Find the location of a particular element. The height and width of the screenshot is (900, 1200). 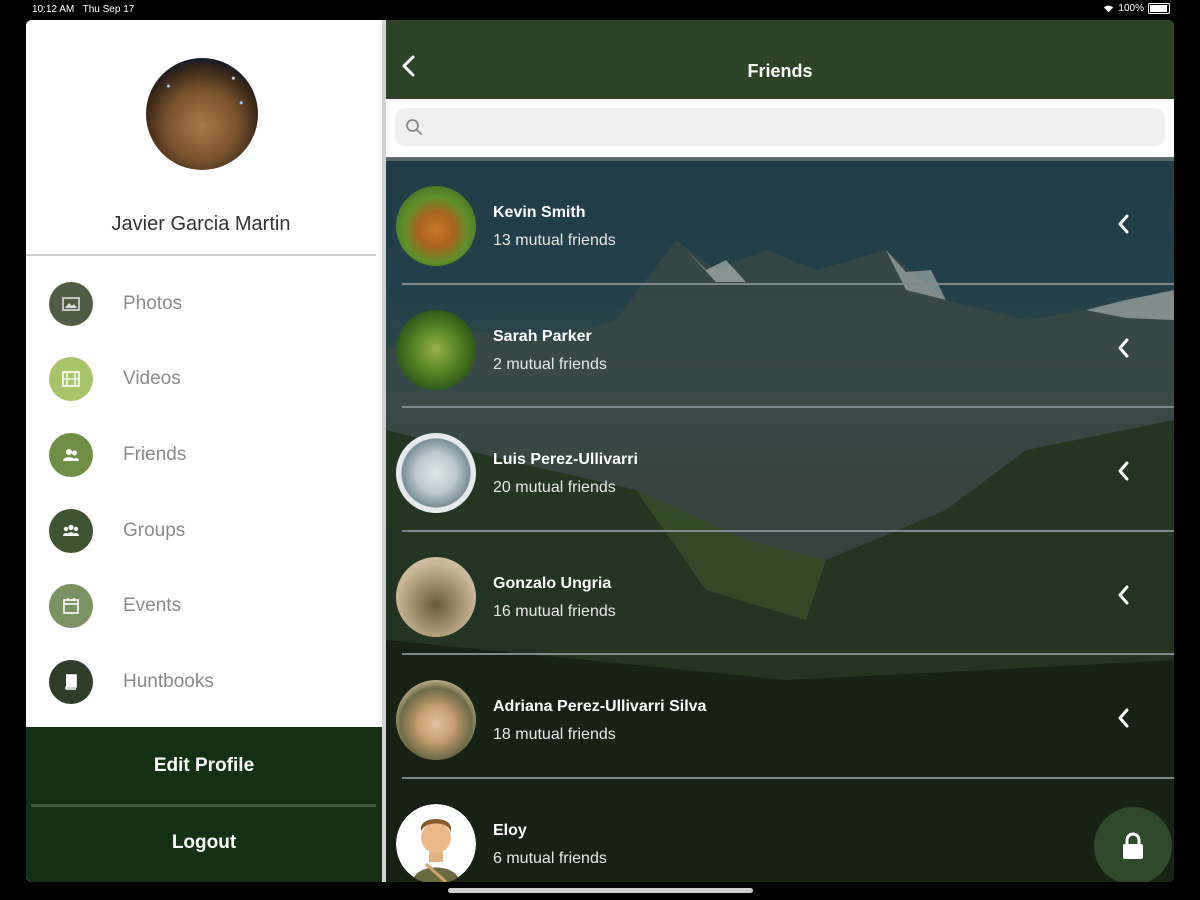

search-bar is located at coordinates (780, 128).